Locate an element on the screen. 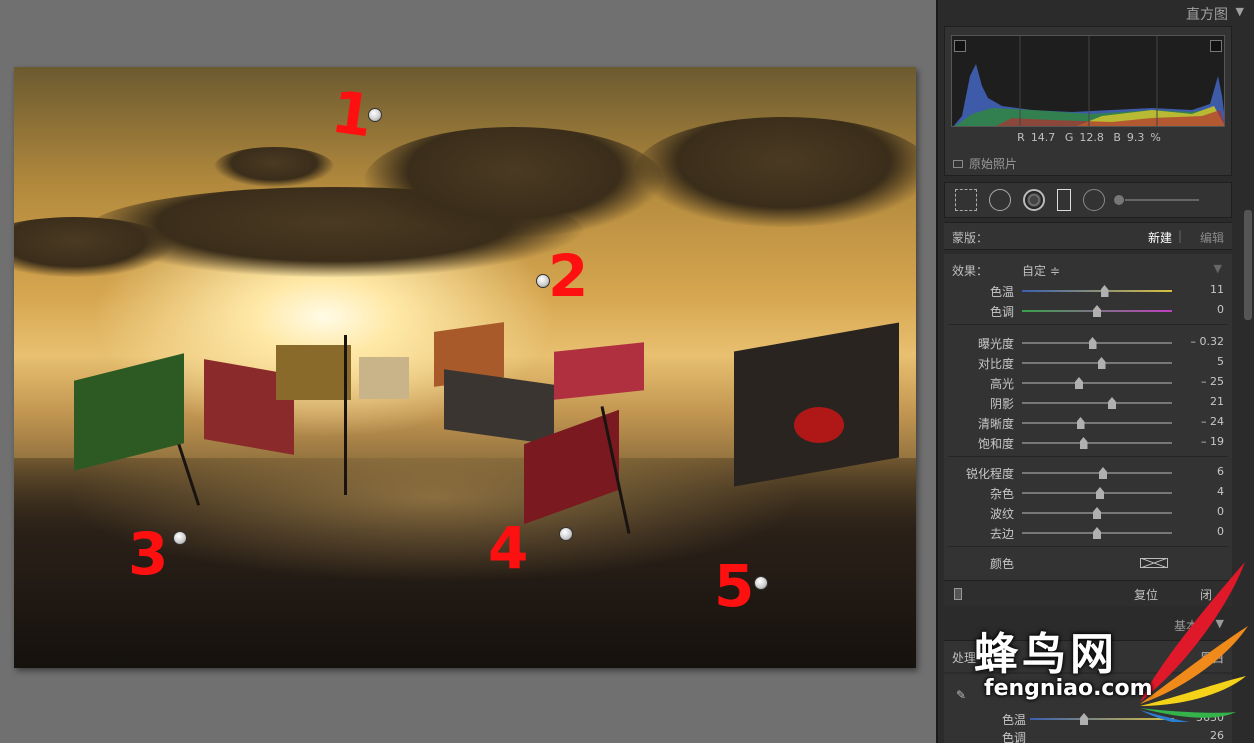 The image size is (1254, 743). checkbox-icon is located at coordinates (958, 163).